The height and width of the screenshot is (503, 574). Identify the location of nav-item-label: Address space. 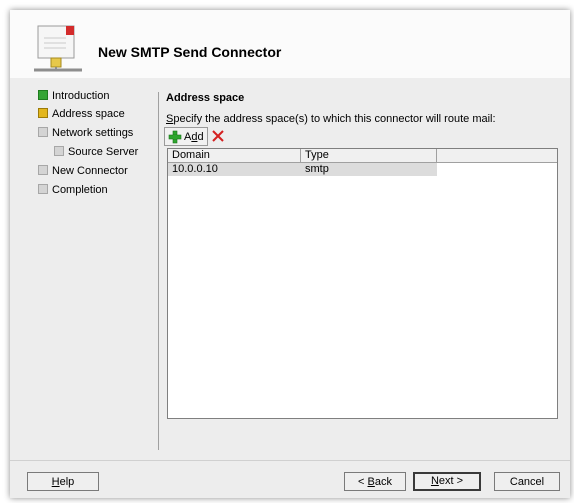
(88, 114).